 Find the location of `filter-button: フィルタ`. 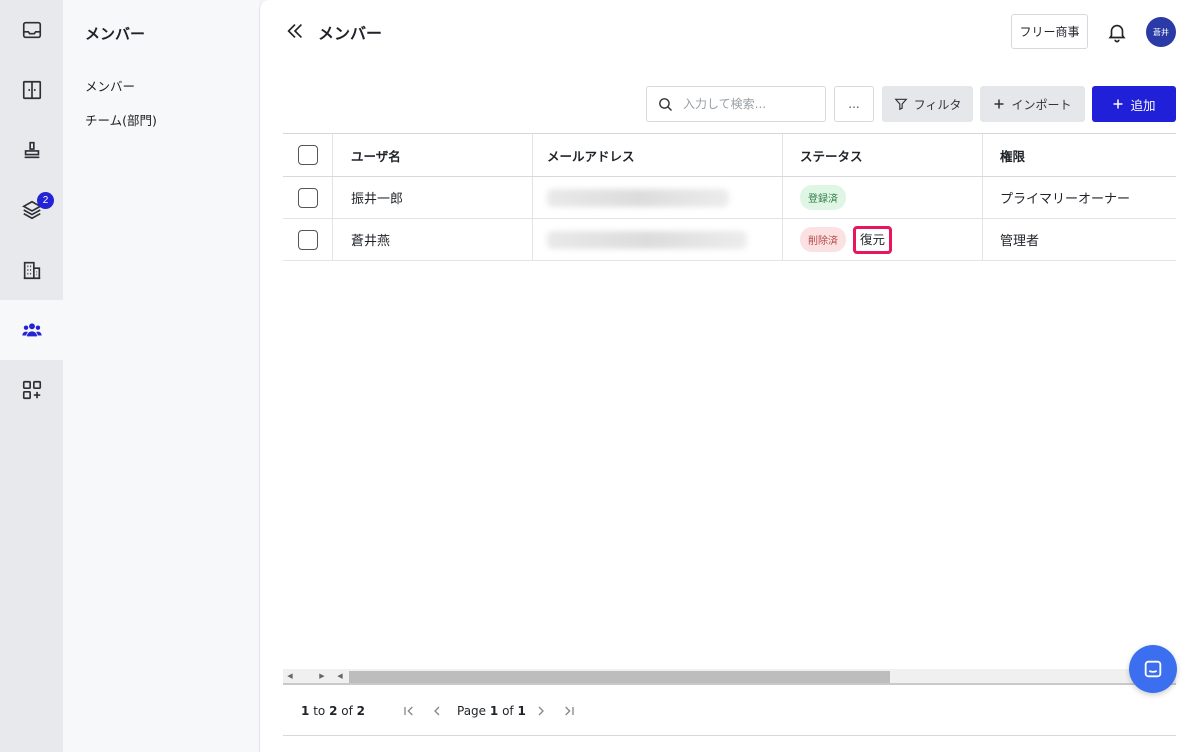

filter-button: フィルタ is located at coordinates (927, 104).